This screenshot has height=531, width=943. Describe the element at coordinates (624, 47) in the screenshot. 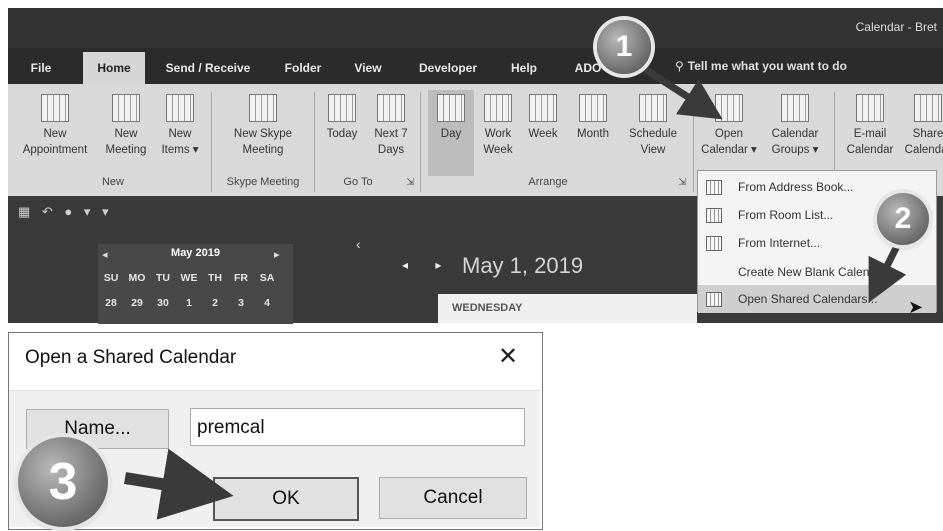

I see `callout-badge-1: 1` at that location.